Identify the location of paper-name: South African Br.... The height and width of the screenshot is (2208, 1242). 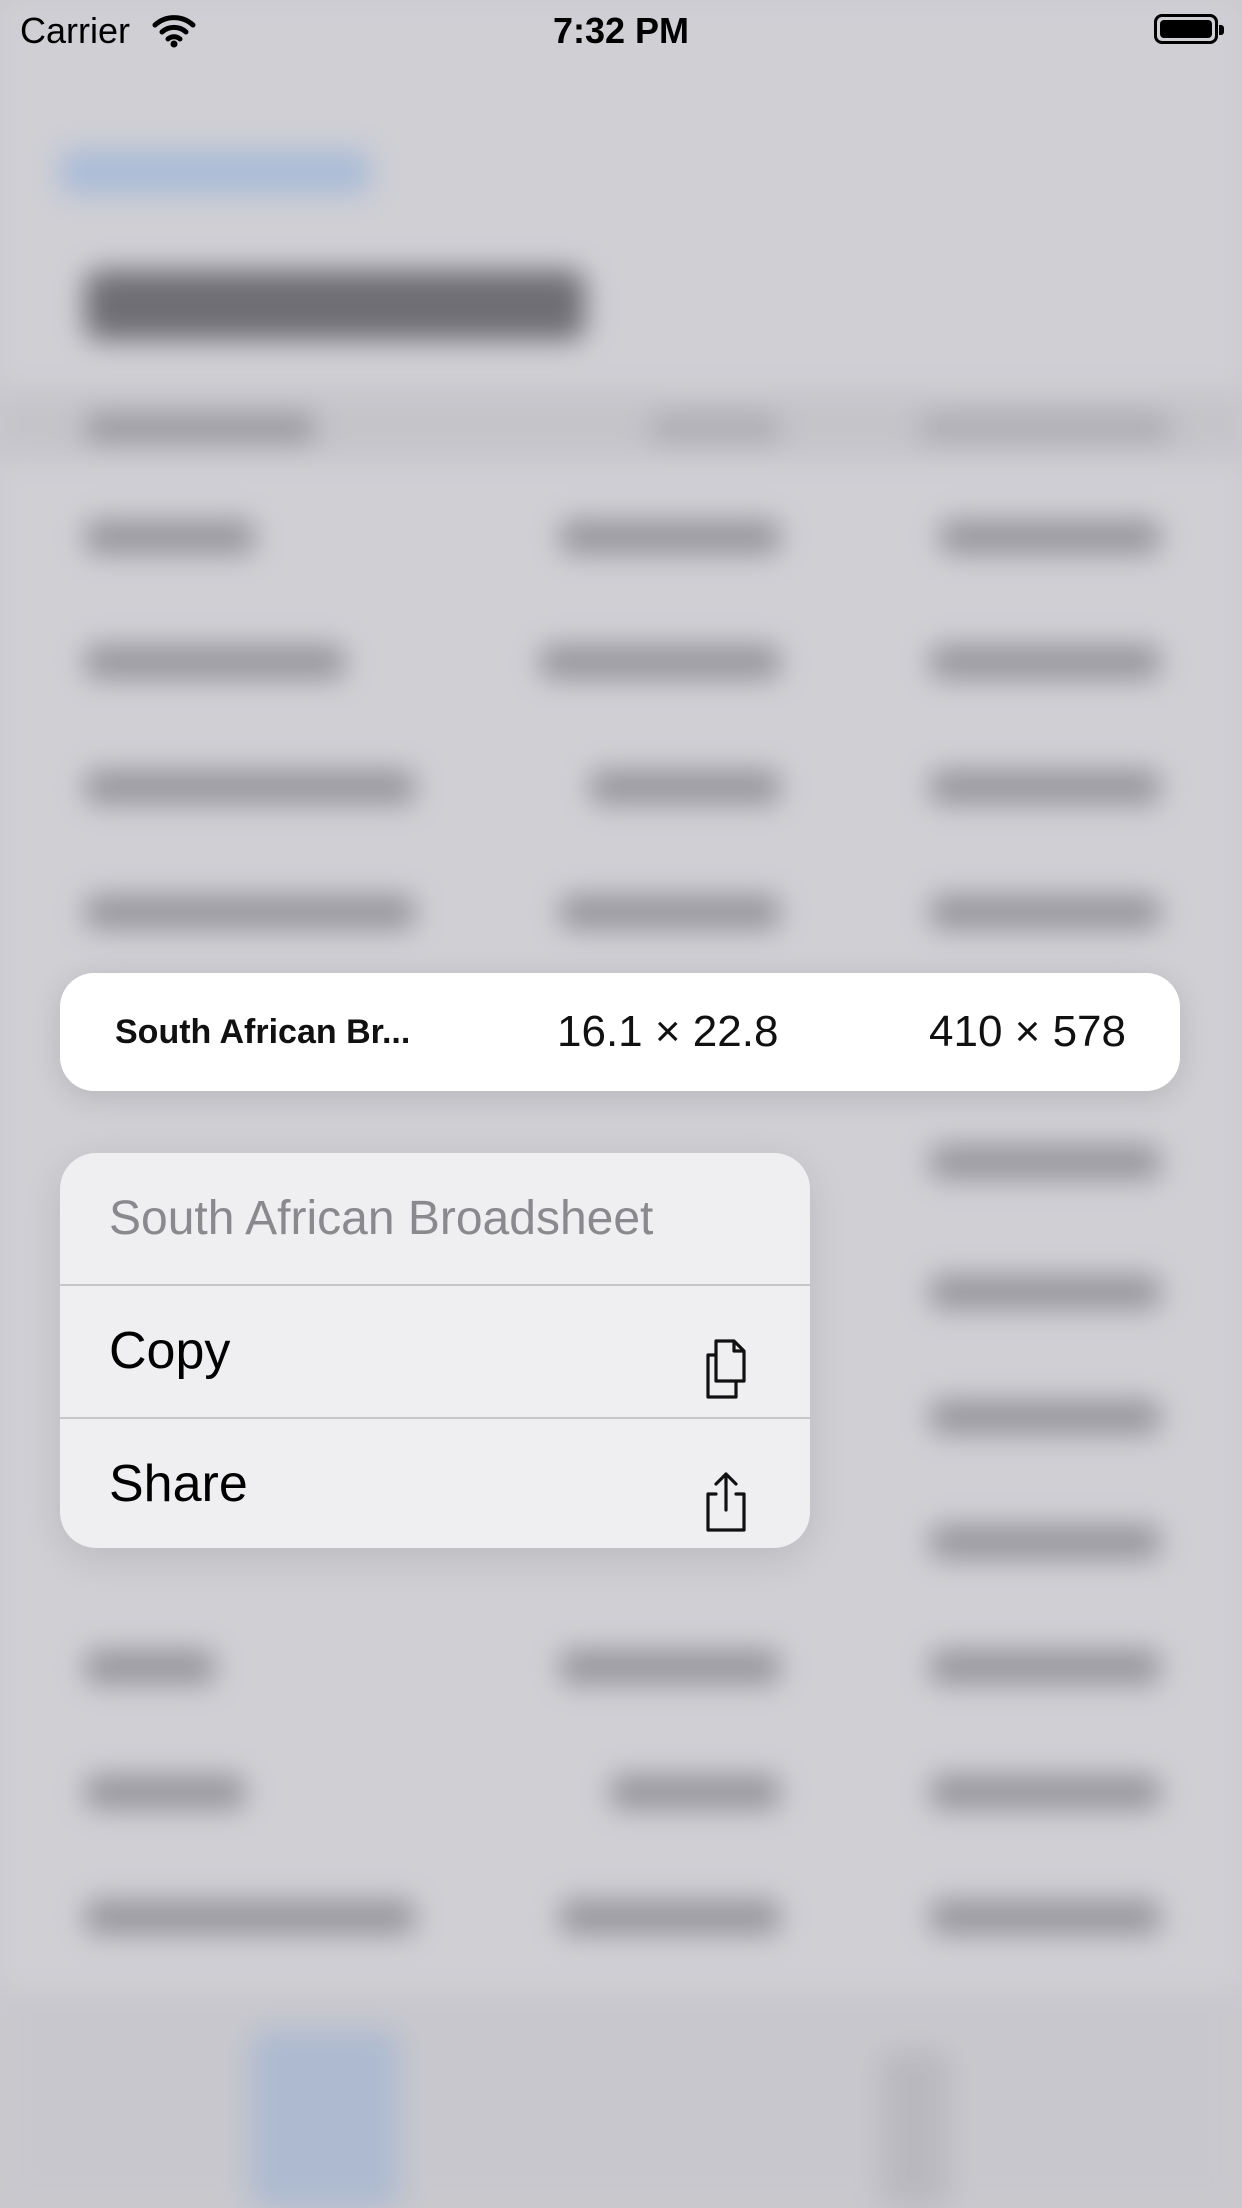
(263, 1032).